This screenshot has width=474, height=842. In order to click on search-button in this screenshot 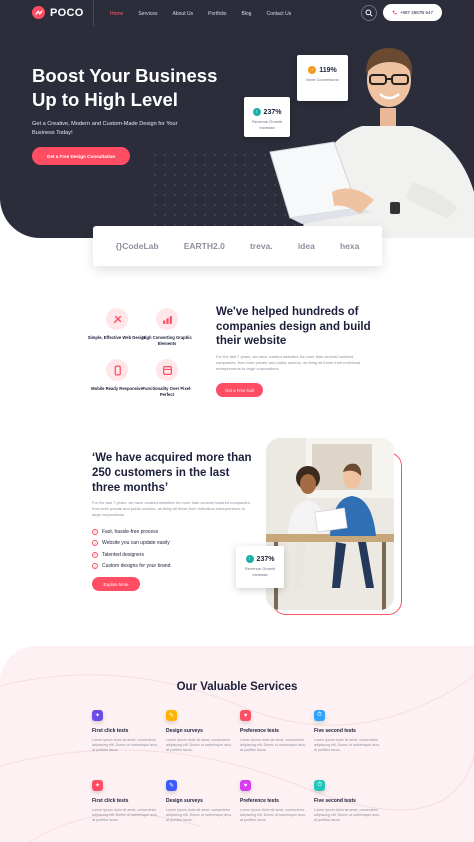, I will do `click(369, 13)`.